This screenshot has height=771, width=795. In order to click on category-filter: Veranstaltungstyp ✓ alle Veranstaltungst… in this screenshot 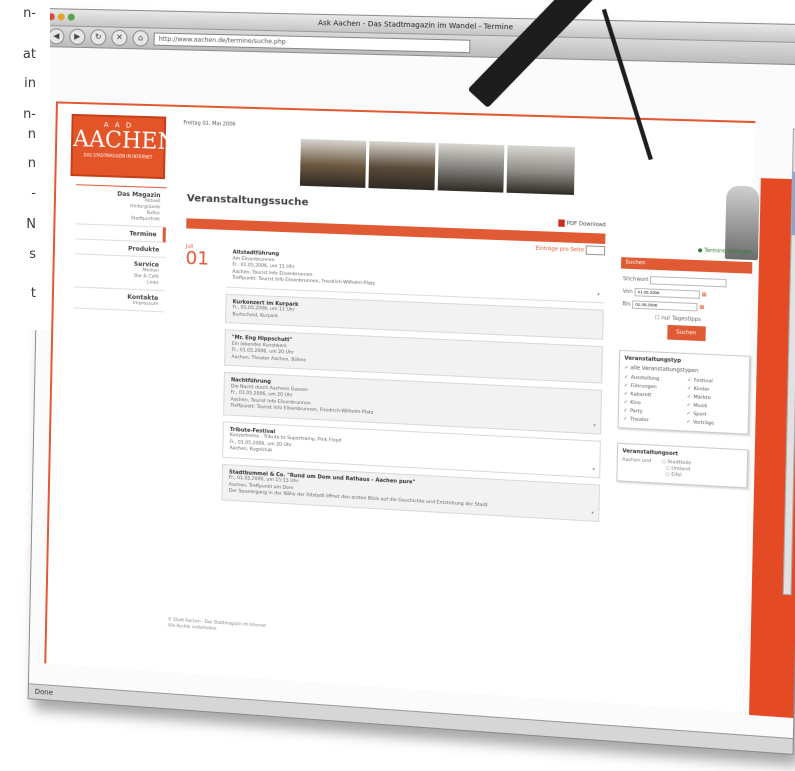, I will do `click(683, 392)`.